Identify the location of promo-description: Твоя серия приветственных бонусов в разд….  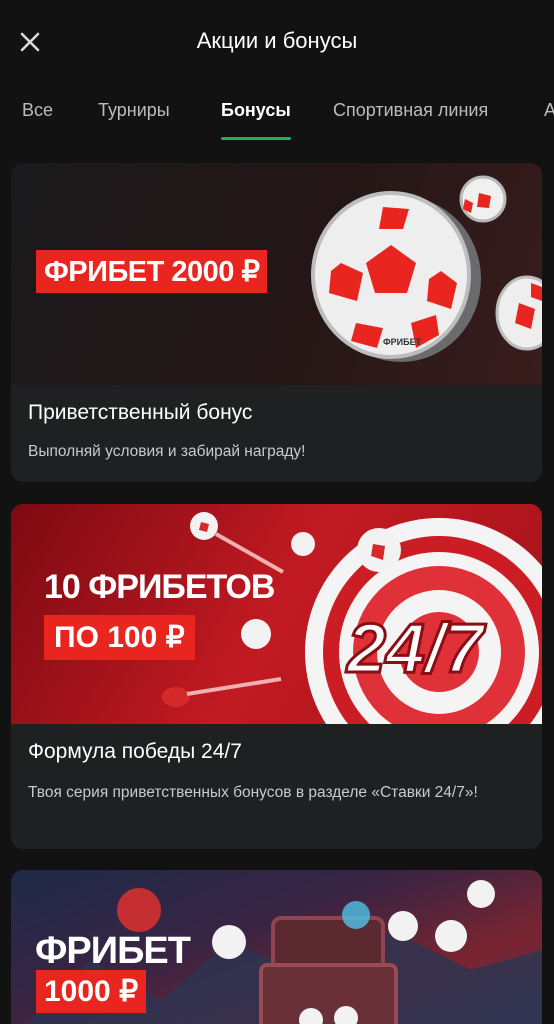
(253, 792).